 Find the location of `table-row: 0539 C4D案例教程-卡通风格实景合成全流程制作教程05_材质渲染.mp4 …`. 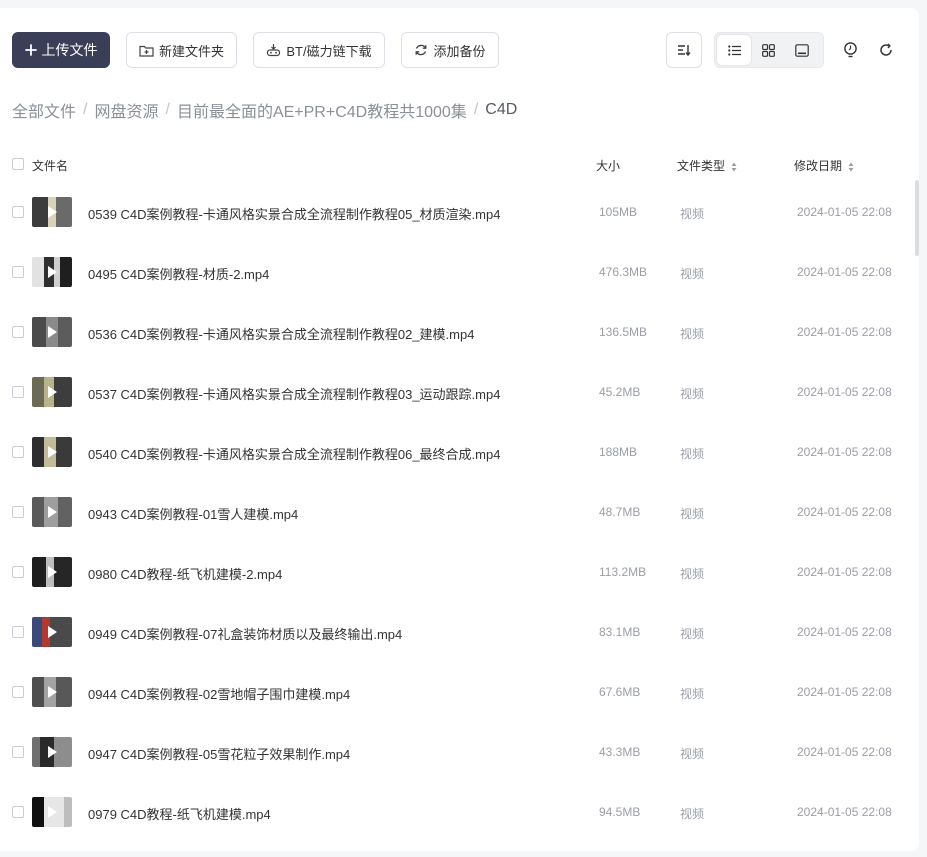

table-row: 0539 C4D案例教程-卡通风格实景合成全流程制作教程05_材质渲染.mp4 … is located at coordinates (459, 212).